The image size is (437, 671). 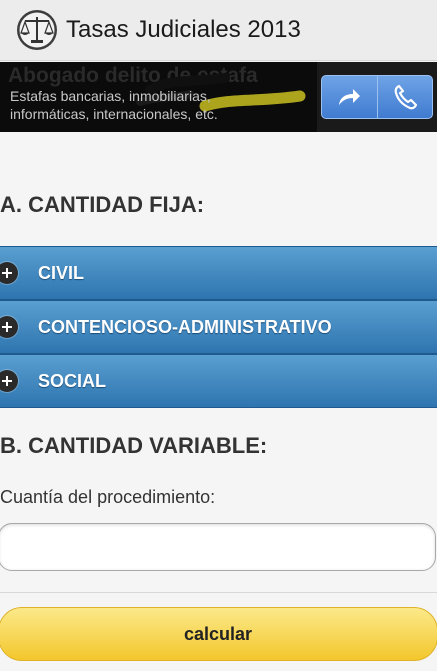 I want to click on divider, so click(x=218, y=592).